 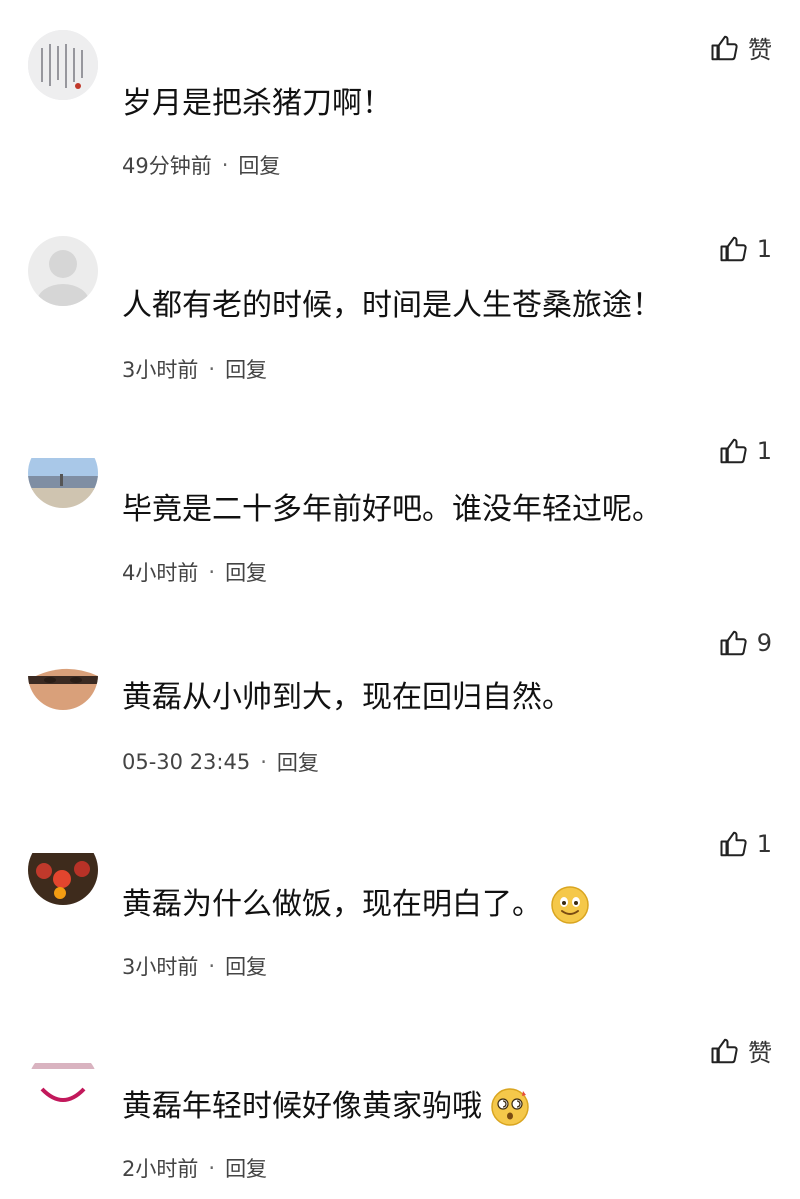 I want to click on comment-text-label: 人都有老的时候，时间是人生苍桑旅途！, so click(x=392, y=305).